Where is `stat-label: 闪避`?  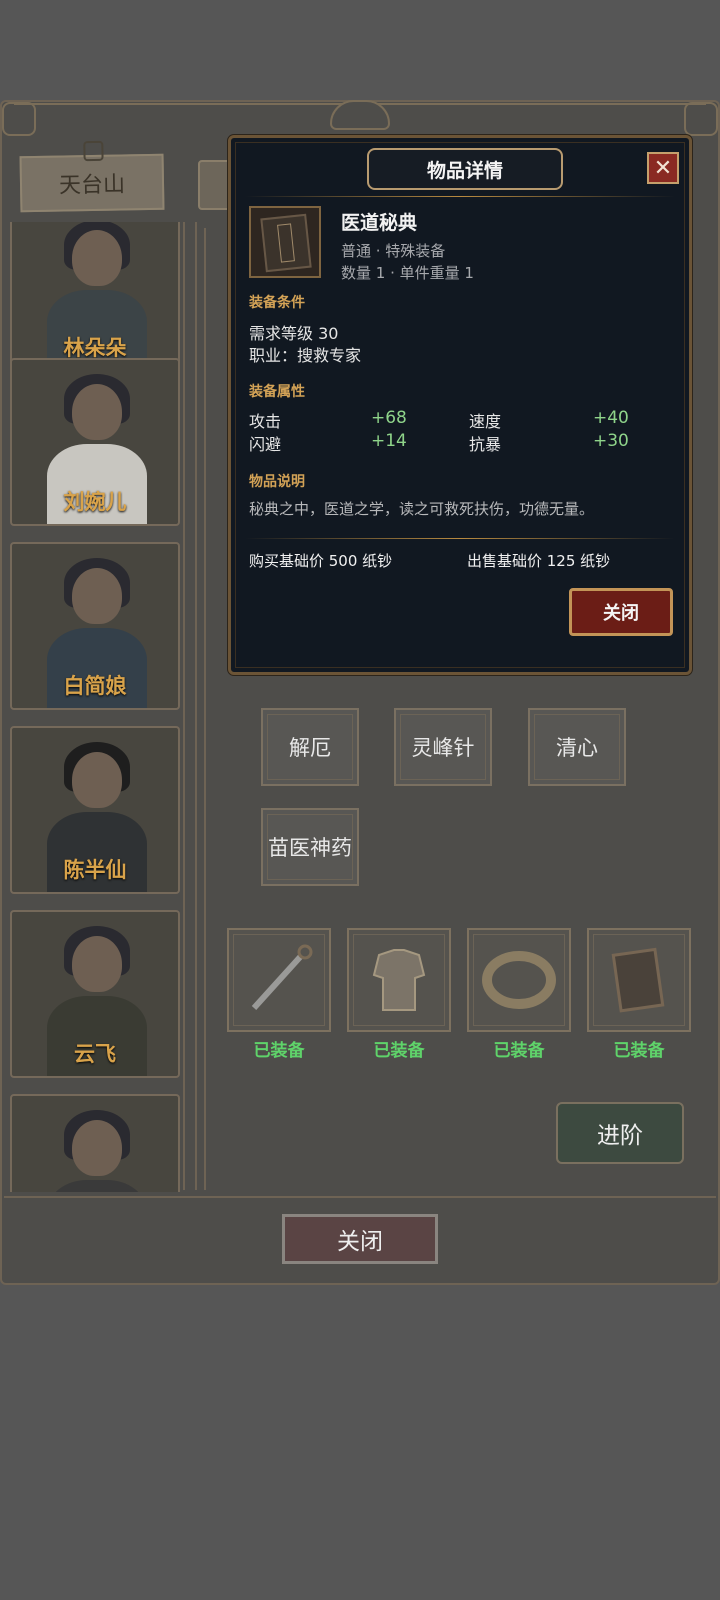 stat-label: 闪避 is located at coordinates (265, 444).